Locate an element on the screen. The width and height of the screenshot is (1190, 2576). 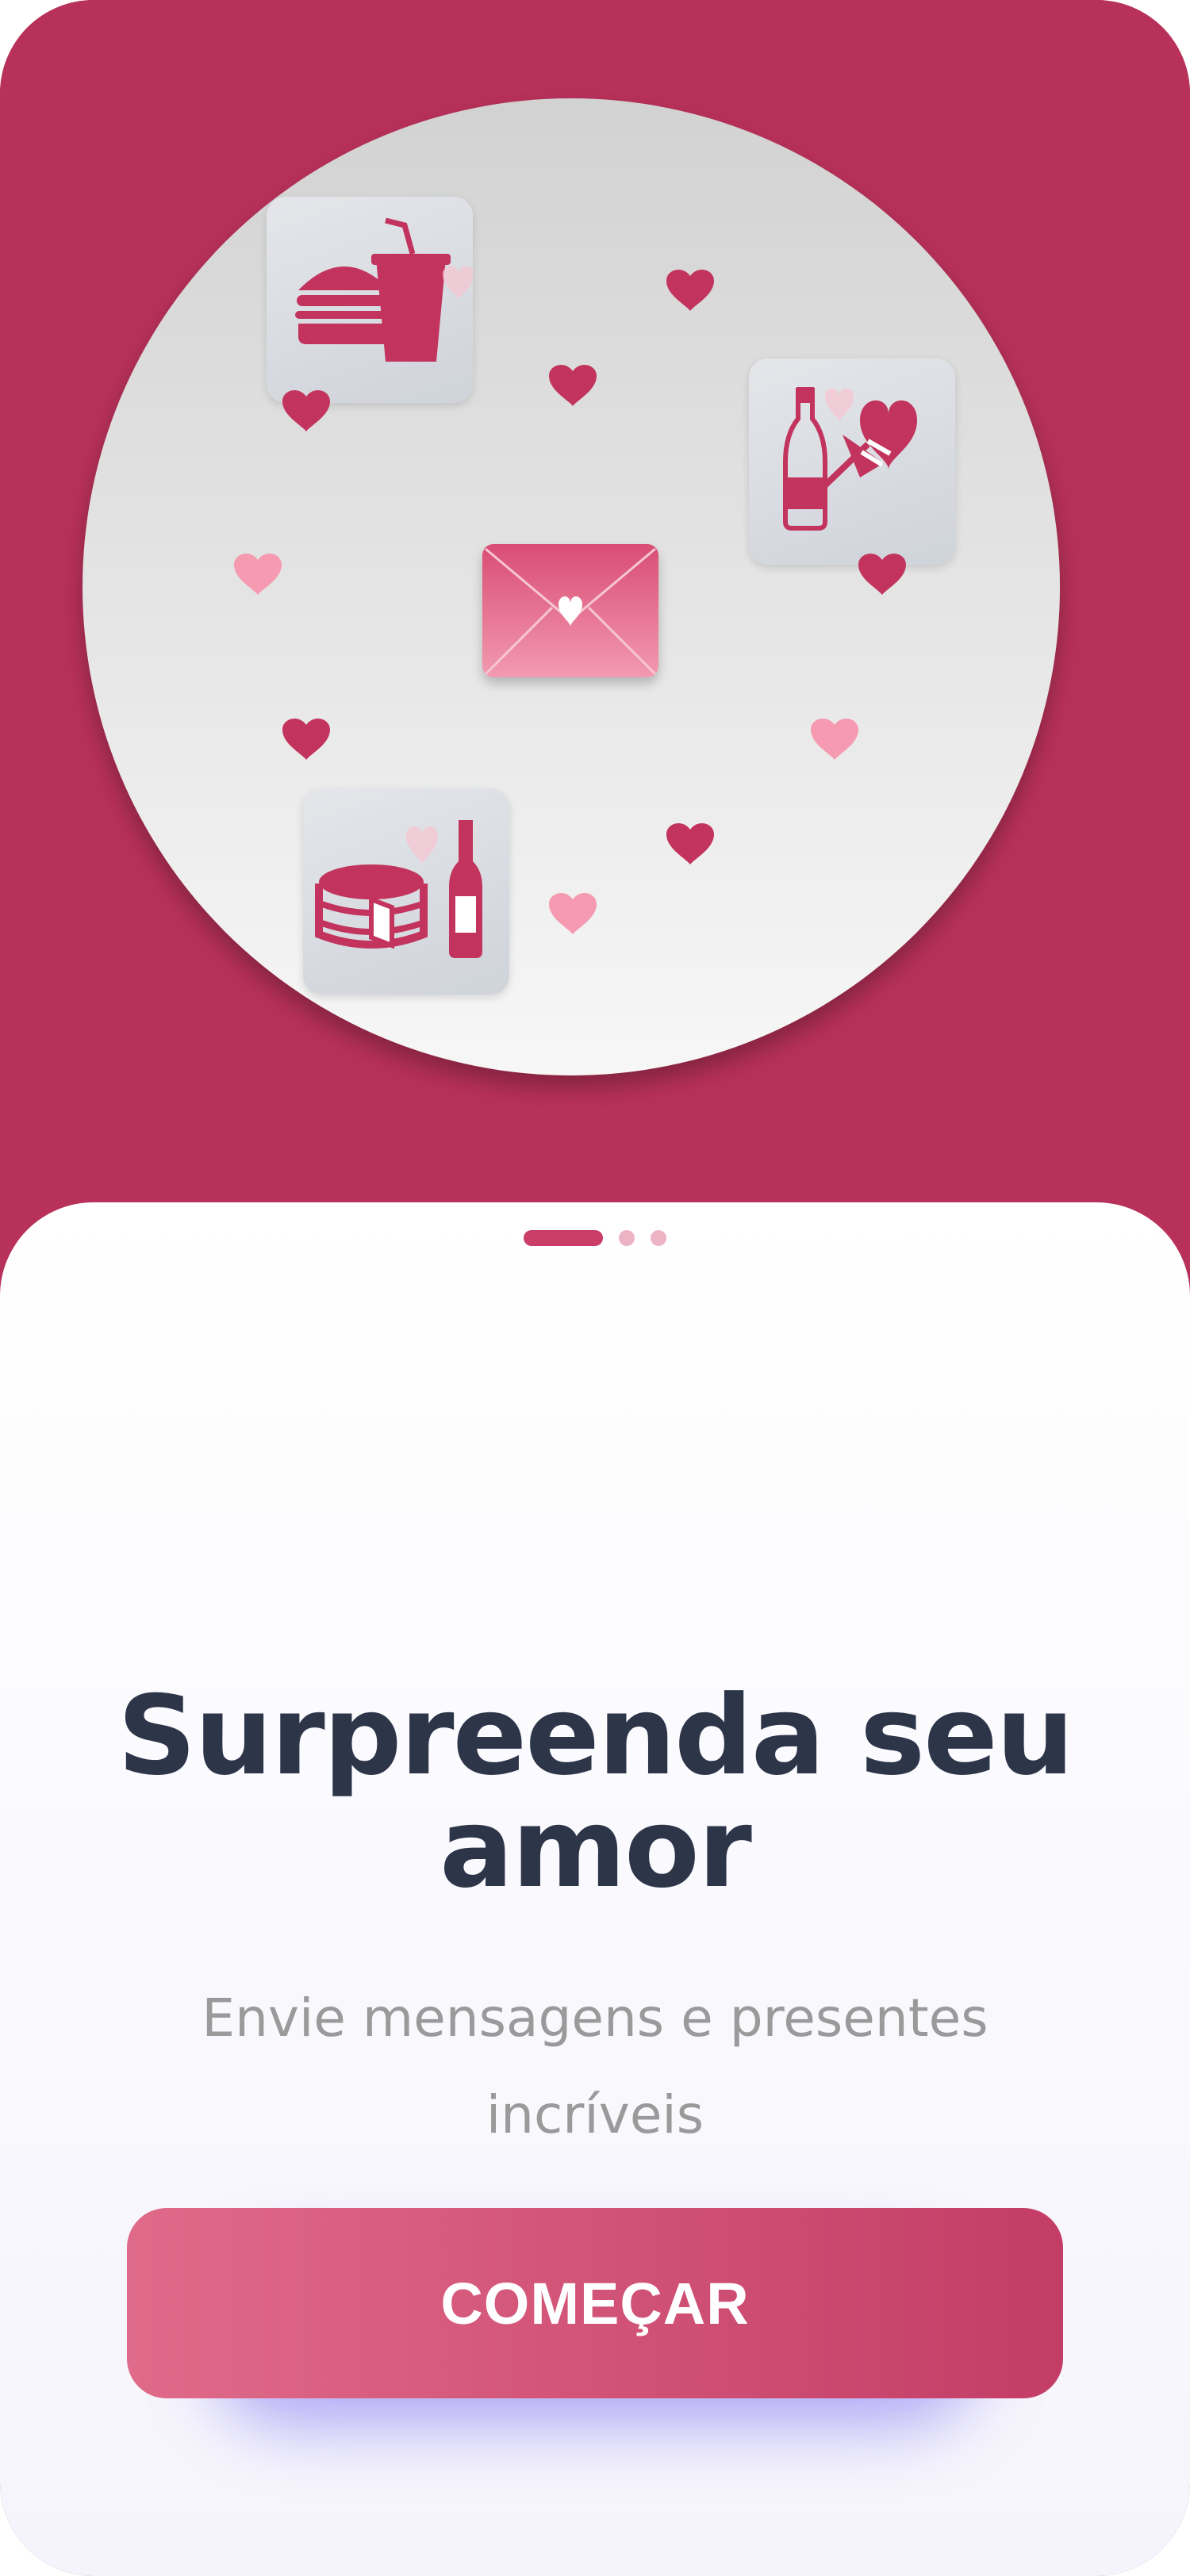
champagne-flowers-icon is located at coordinates (852, 462).